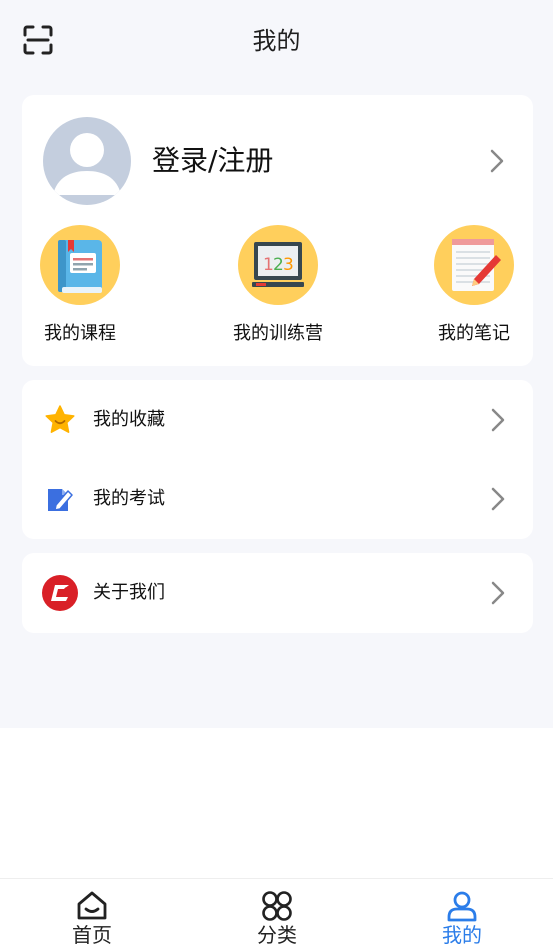 Image resolution: width=553 pixels, height=952 pixels. Describe the element at coordinates (129, 592) in the screenshot. I see `menu-item-label: 关于我们` at that location.